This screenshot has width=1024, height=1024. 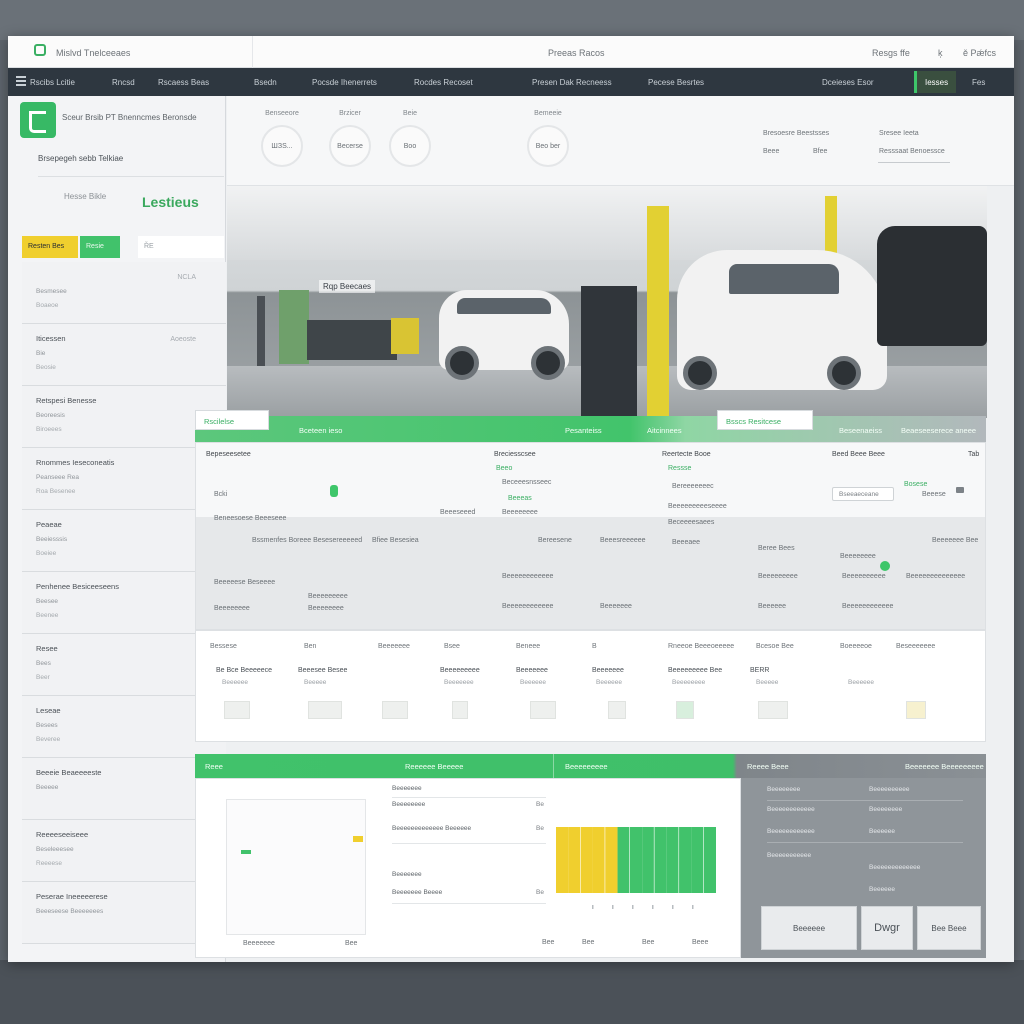 I want to click on grid-value: Beeesee Besee, so click(x=323, y=670).